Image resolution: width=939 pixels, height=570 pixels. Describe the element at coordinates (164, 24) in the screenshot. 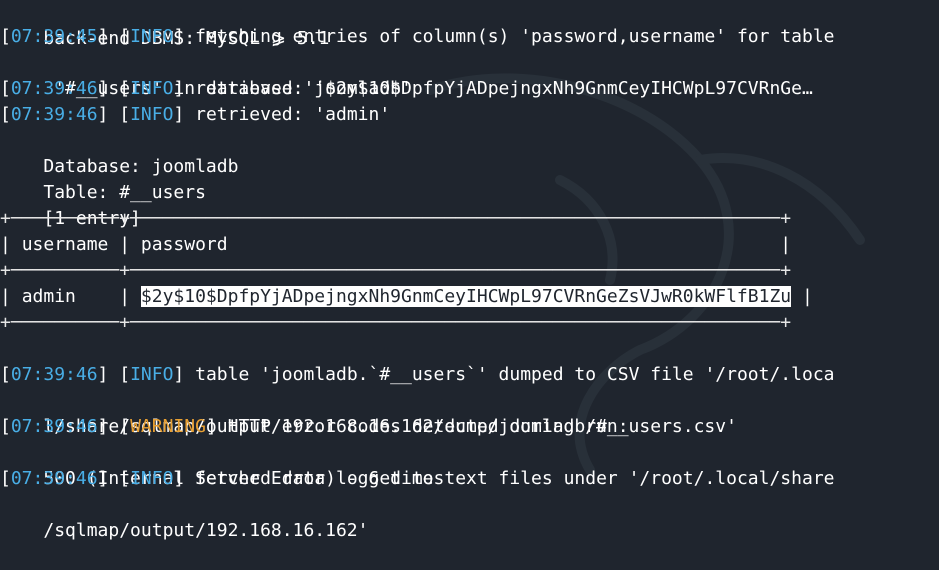

I see `terminal-line: back-end DBMS: MySQL ⩾ 5.1` at that location.